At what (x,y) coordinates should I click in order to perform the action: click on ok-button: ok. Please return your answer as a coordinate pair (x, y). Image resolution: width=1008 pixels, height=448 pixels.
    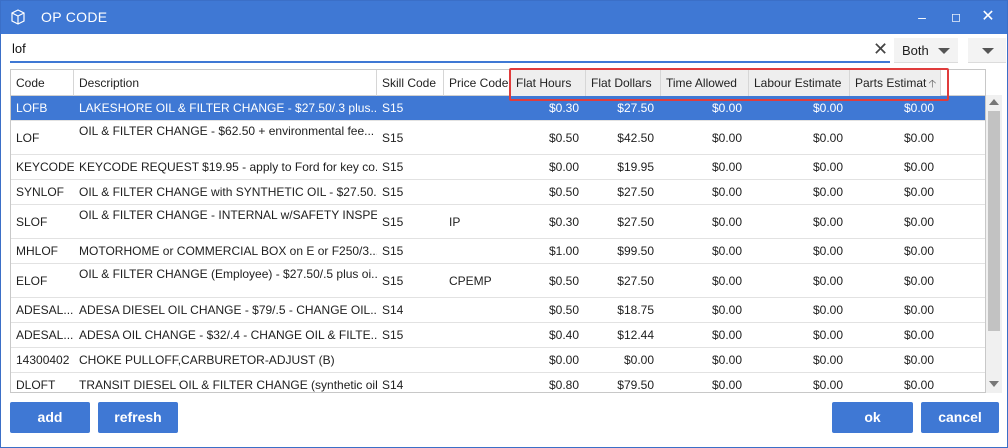
    Looking at the image, I should click on (872, 417).